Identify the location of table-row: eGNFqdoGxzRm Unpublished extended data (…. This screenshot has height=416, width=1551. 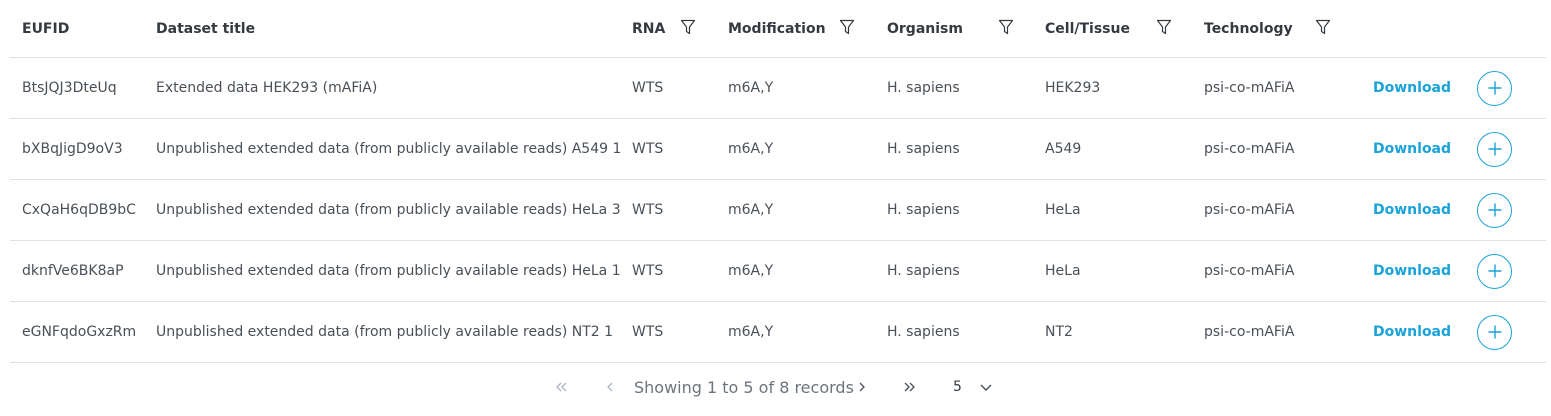
(778, 332).